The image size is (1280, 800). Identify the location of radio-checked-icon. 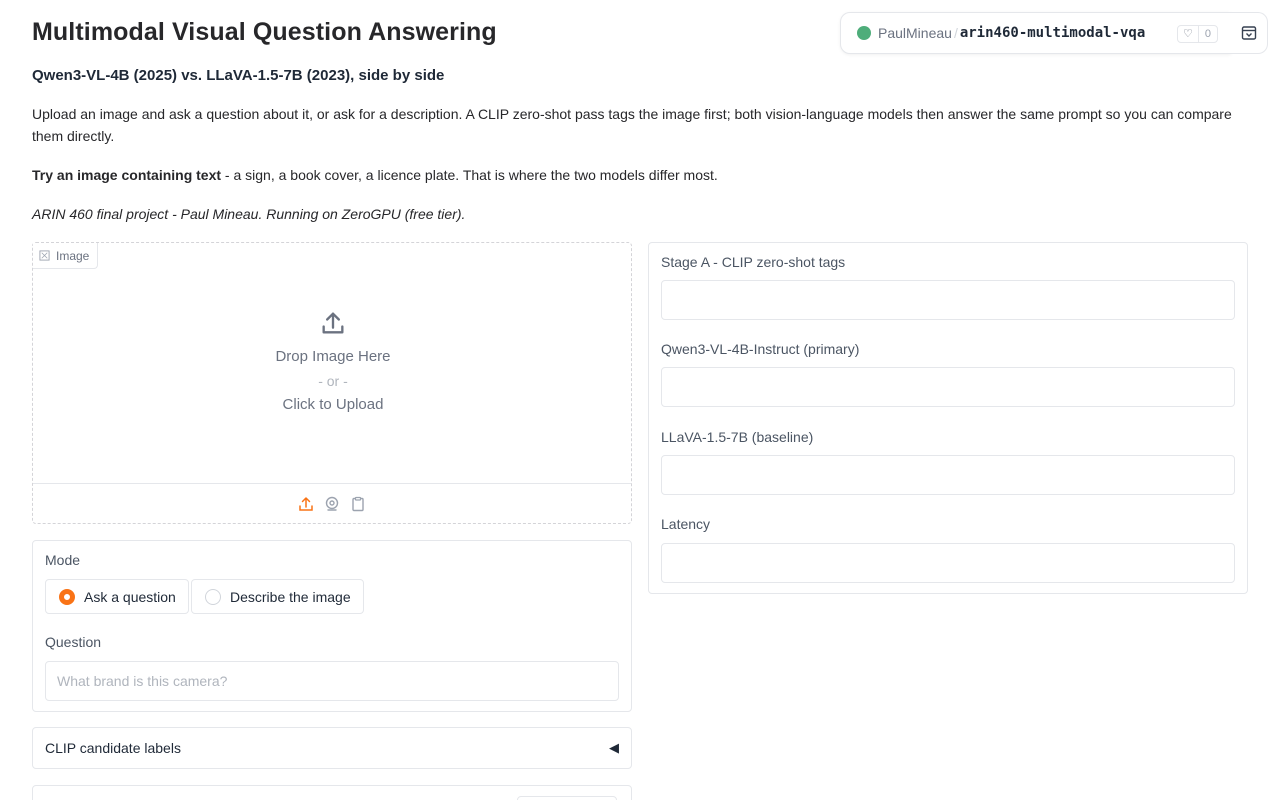
(67, 596).